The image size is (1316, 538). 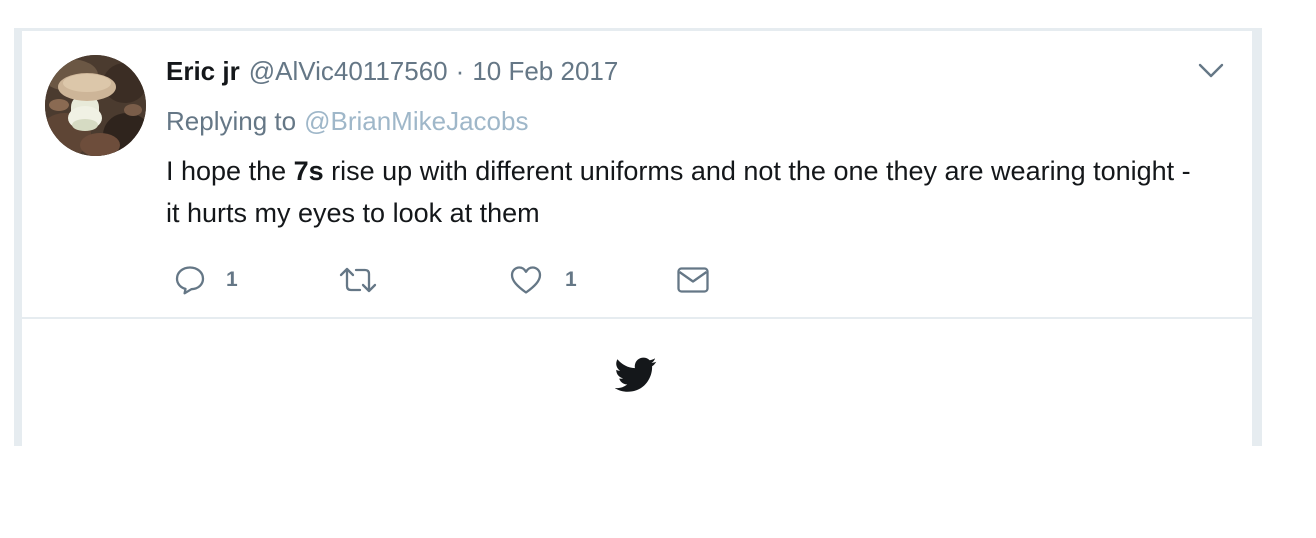 I want to click on like-button: 1, so click(x=543, y=280).